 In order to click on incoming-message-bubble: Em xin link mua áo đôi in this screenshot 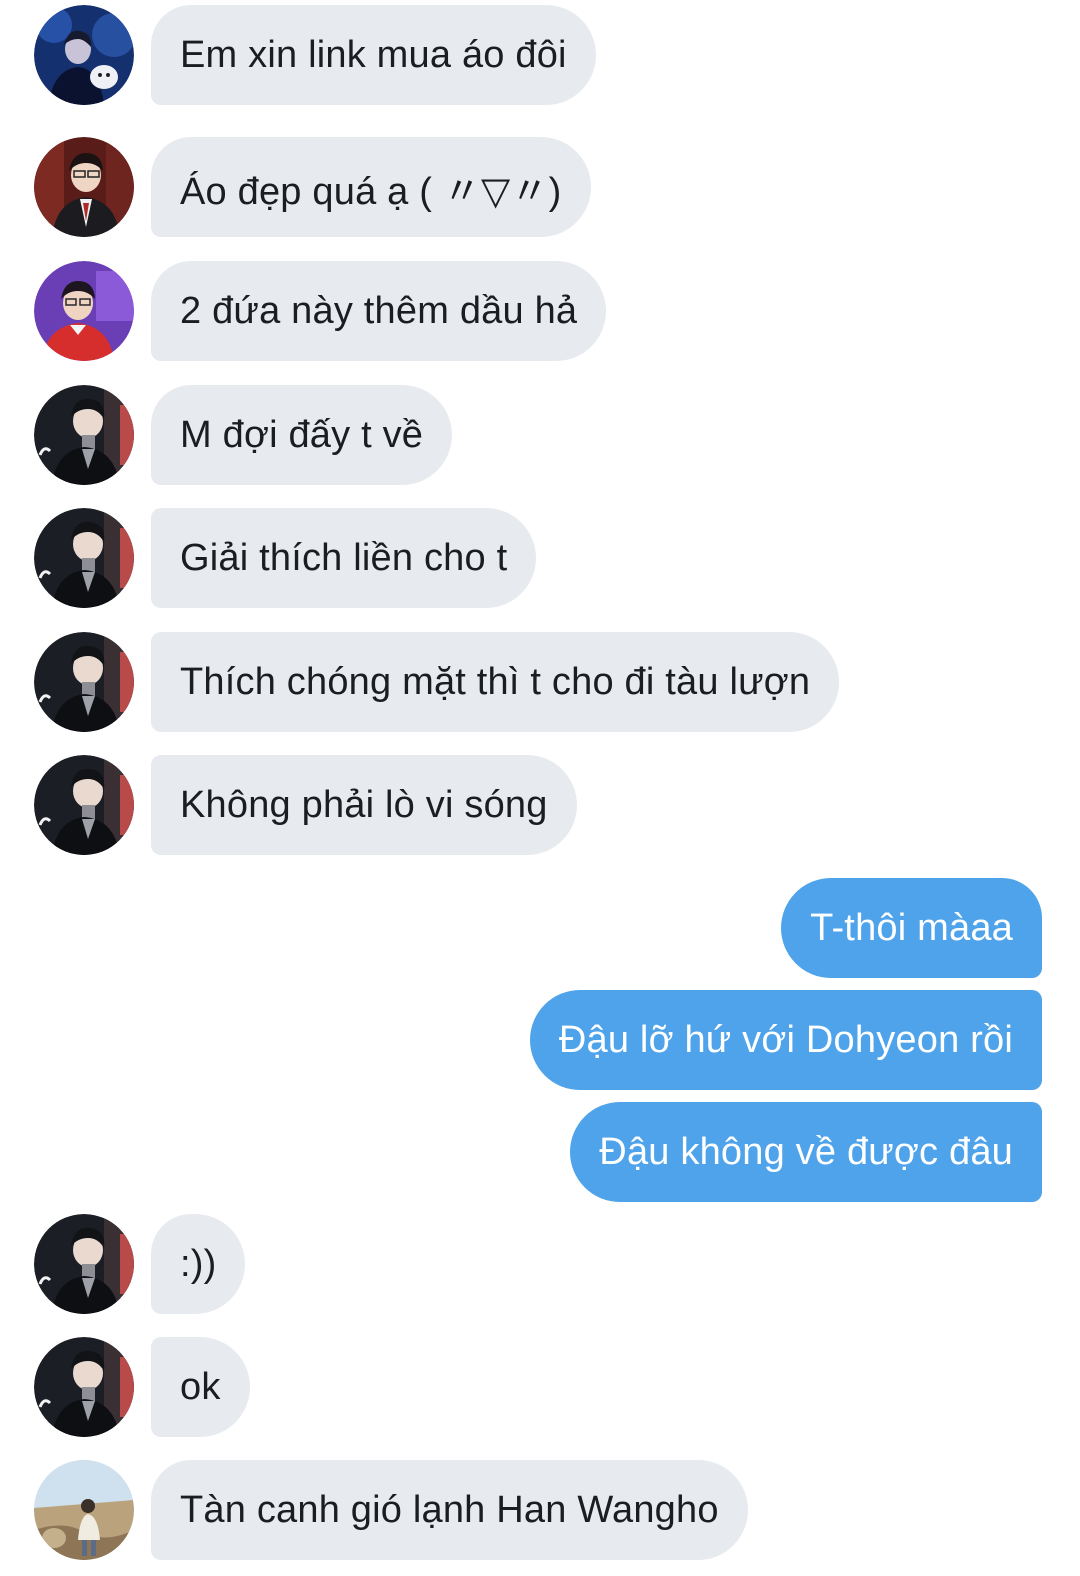, I will do `click(373, 55)`.